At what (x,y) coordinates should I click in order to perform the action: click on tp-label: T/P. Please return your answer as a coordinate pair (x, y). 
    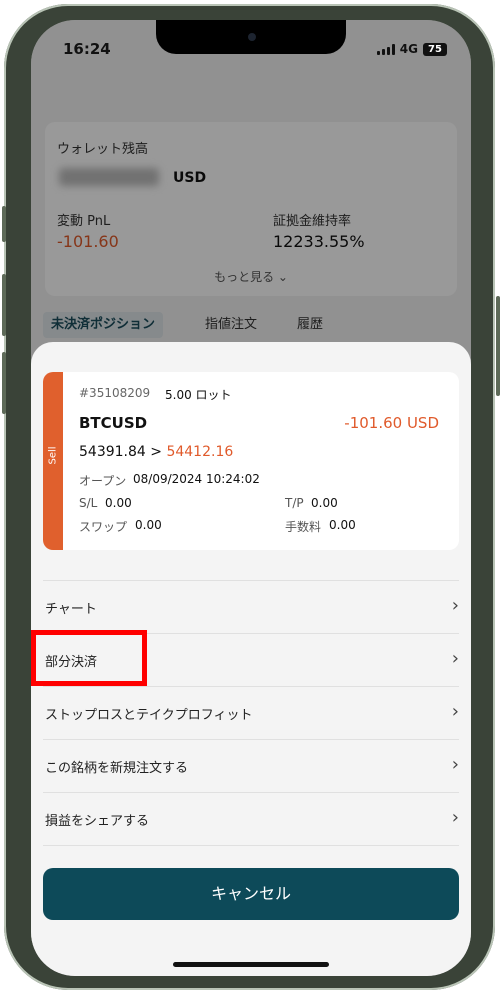
    Looking at the image, I should click on (294, 503).